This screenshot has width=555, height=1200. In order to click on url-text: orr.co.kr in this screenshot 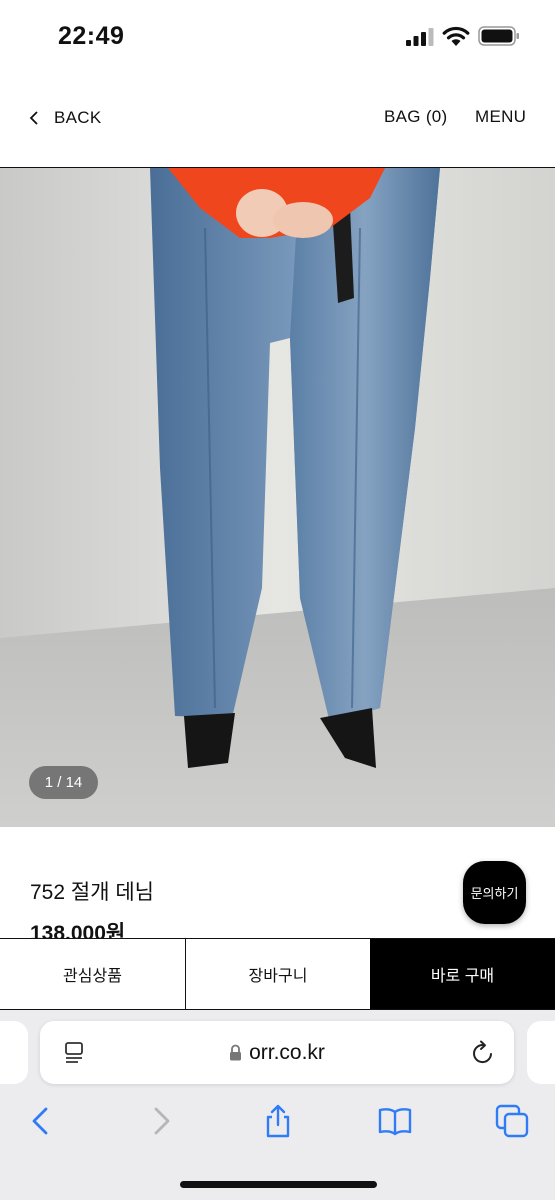, I will do `click(287, 1052)`.